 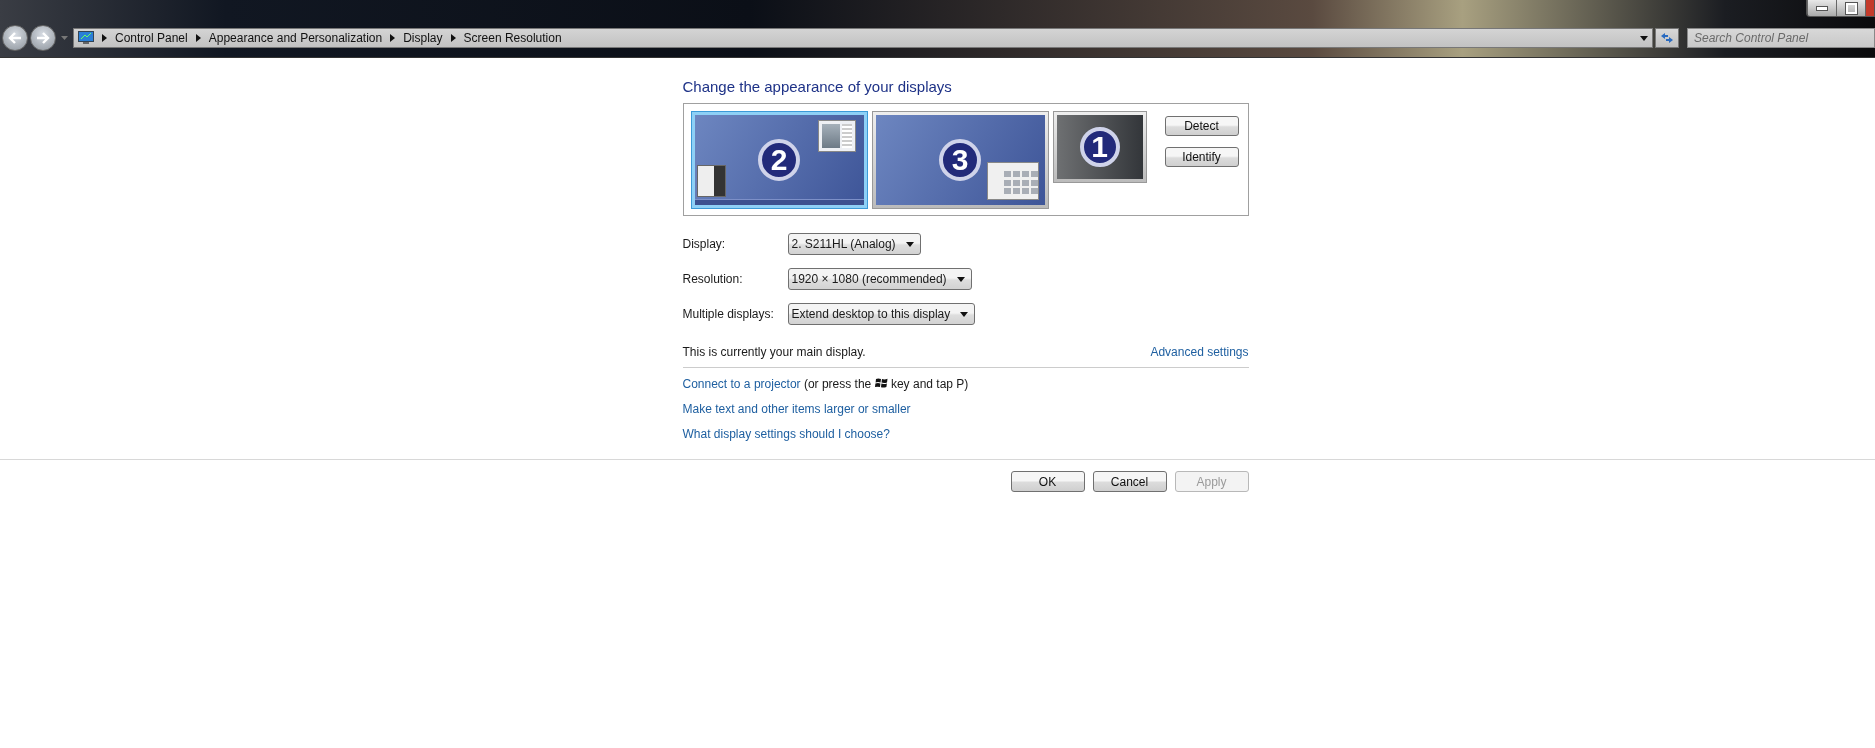 What do you see at coordinates (863, 38) in the screenshot?
I see `address-bar: Control Panel Appearance and Personalization Display Screen Resolution` at bounding box center [863, 38].